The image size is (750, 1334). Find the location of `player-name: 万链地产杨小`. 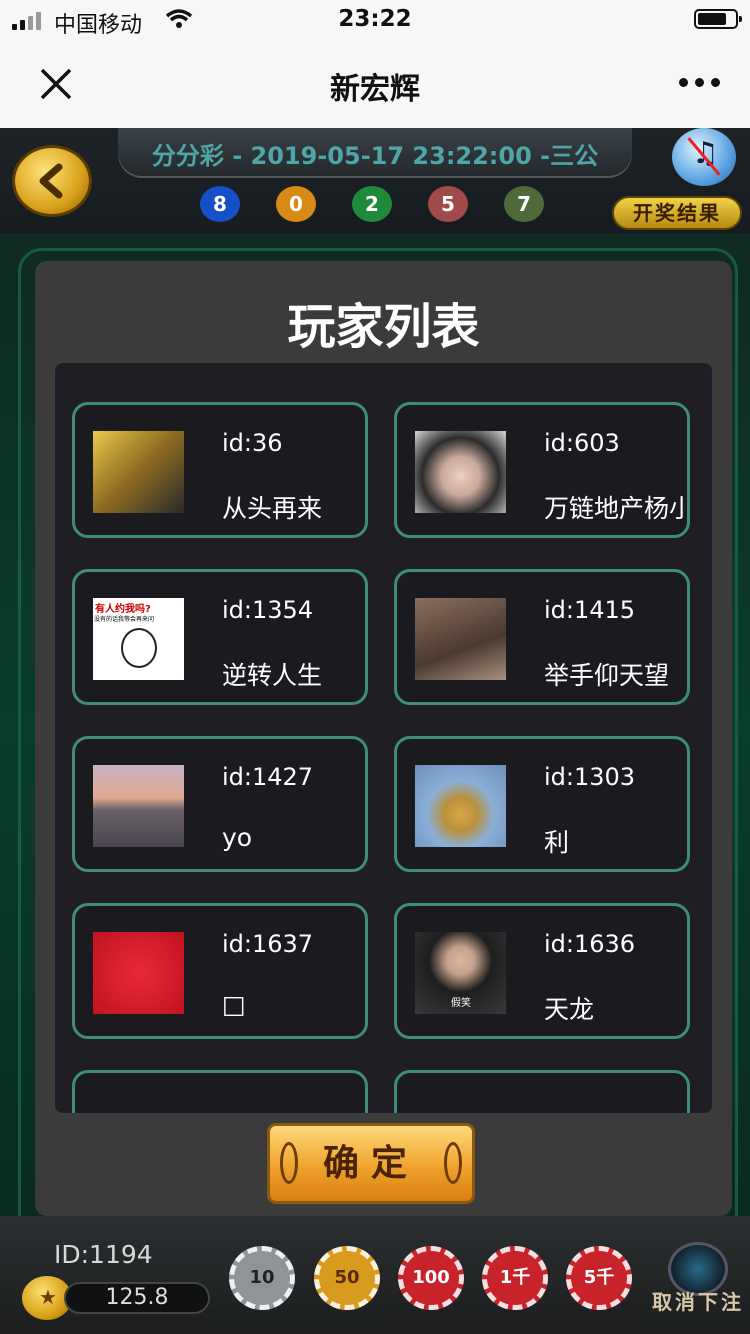

player-name: 万链地产杨小 is located at coordinates (614, 508).